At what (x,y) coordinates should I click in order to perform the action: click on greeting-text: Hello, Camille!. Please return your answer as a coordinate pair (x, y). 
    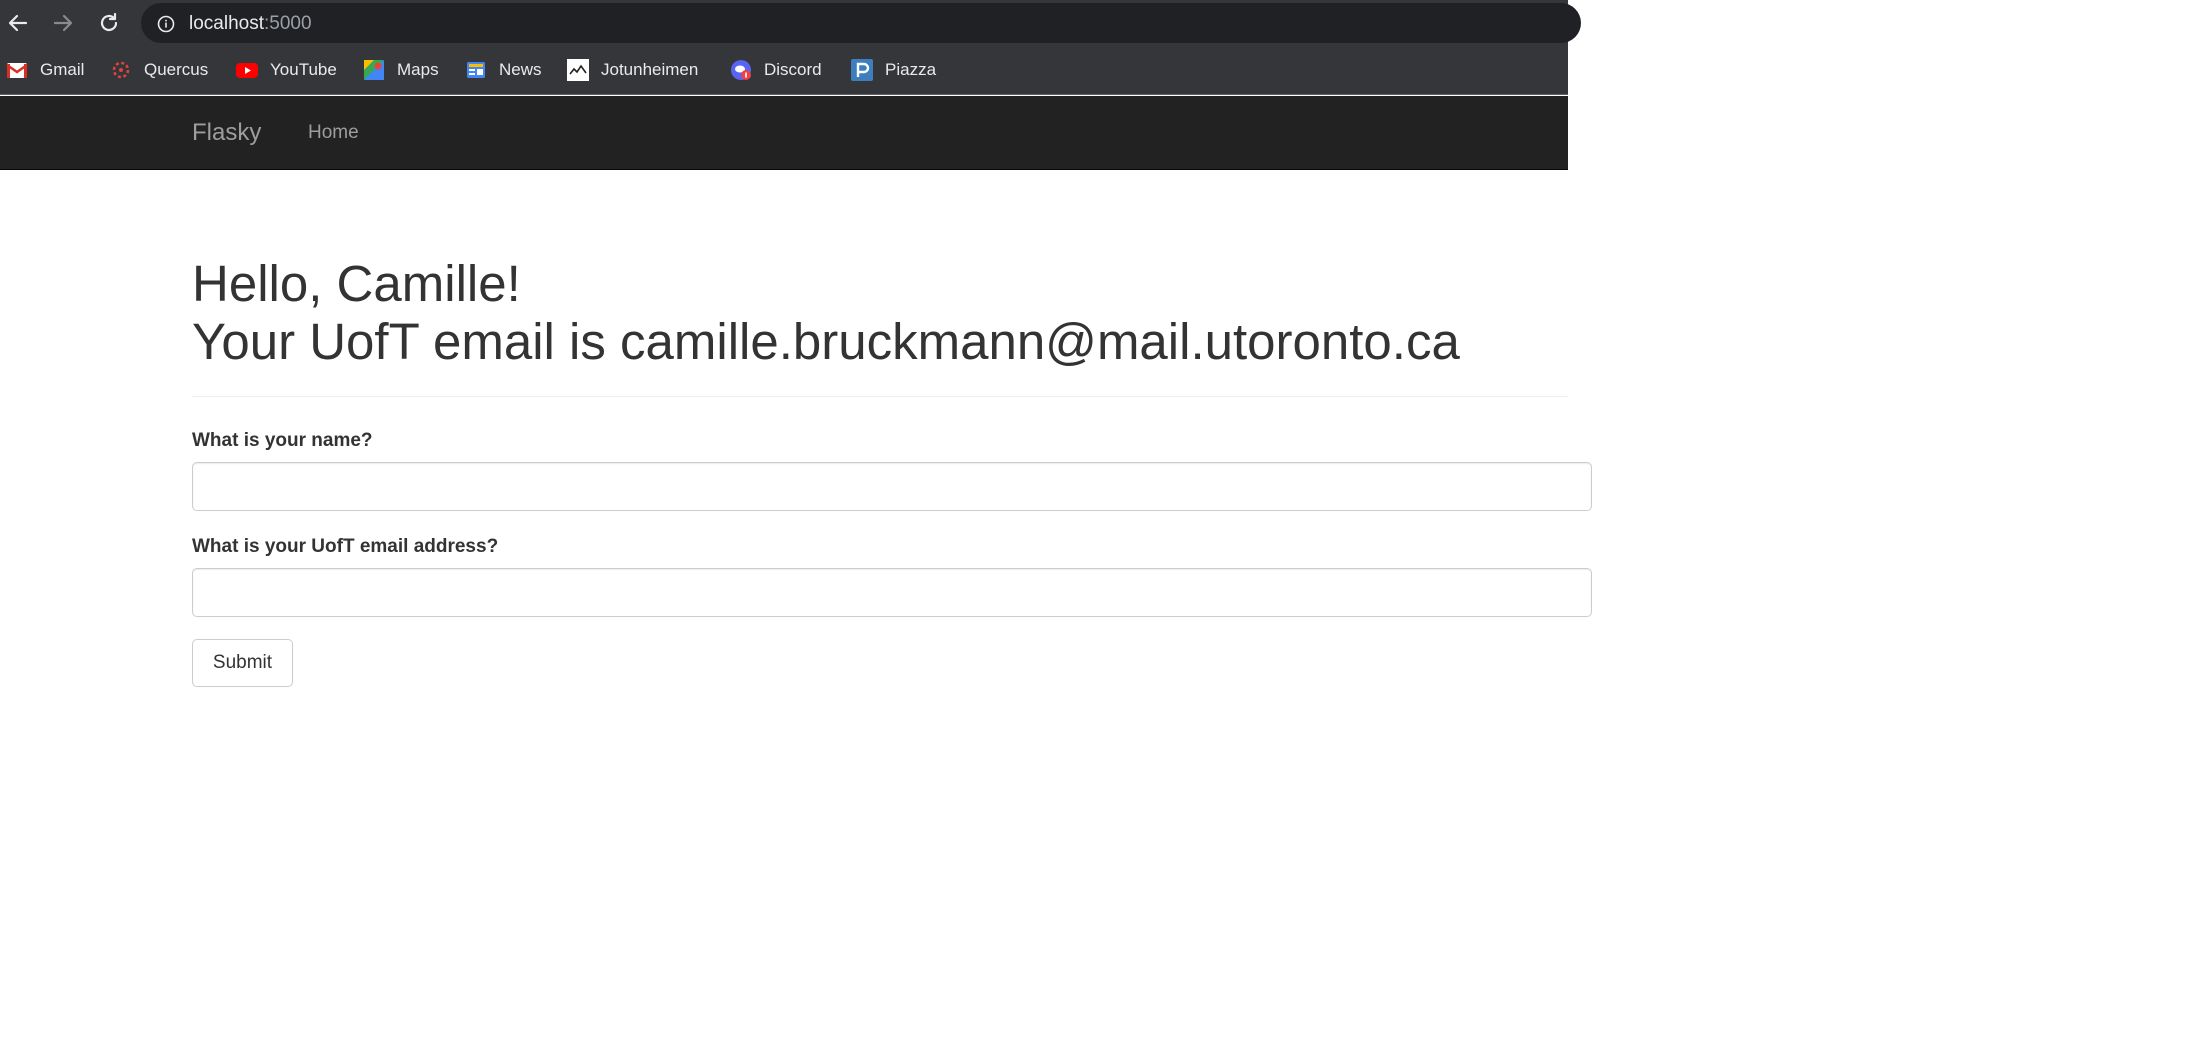
    Looking at the image, I should click on (356, 283).